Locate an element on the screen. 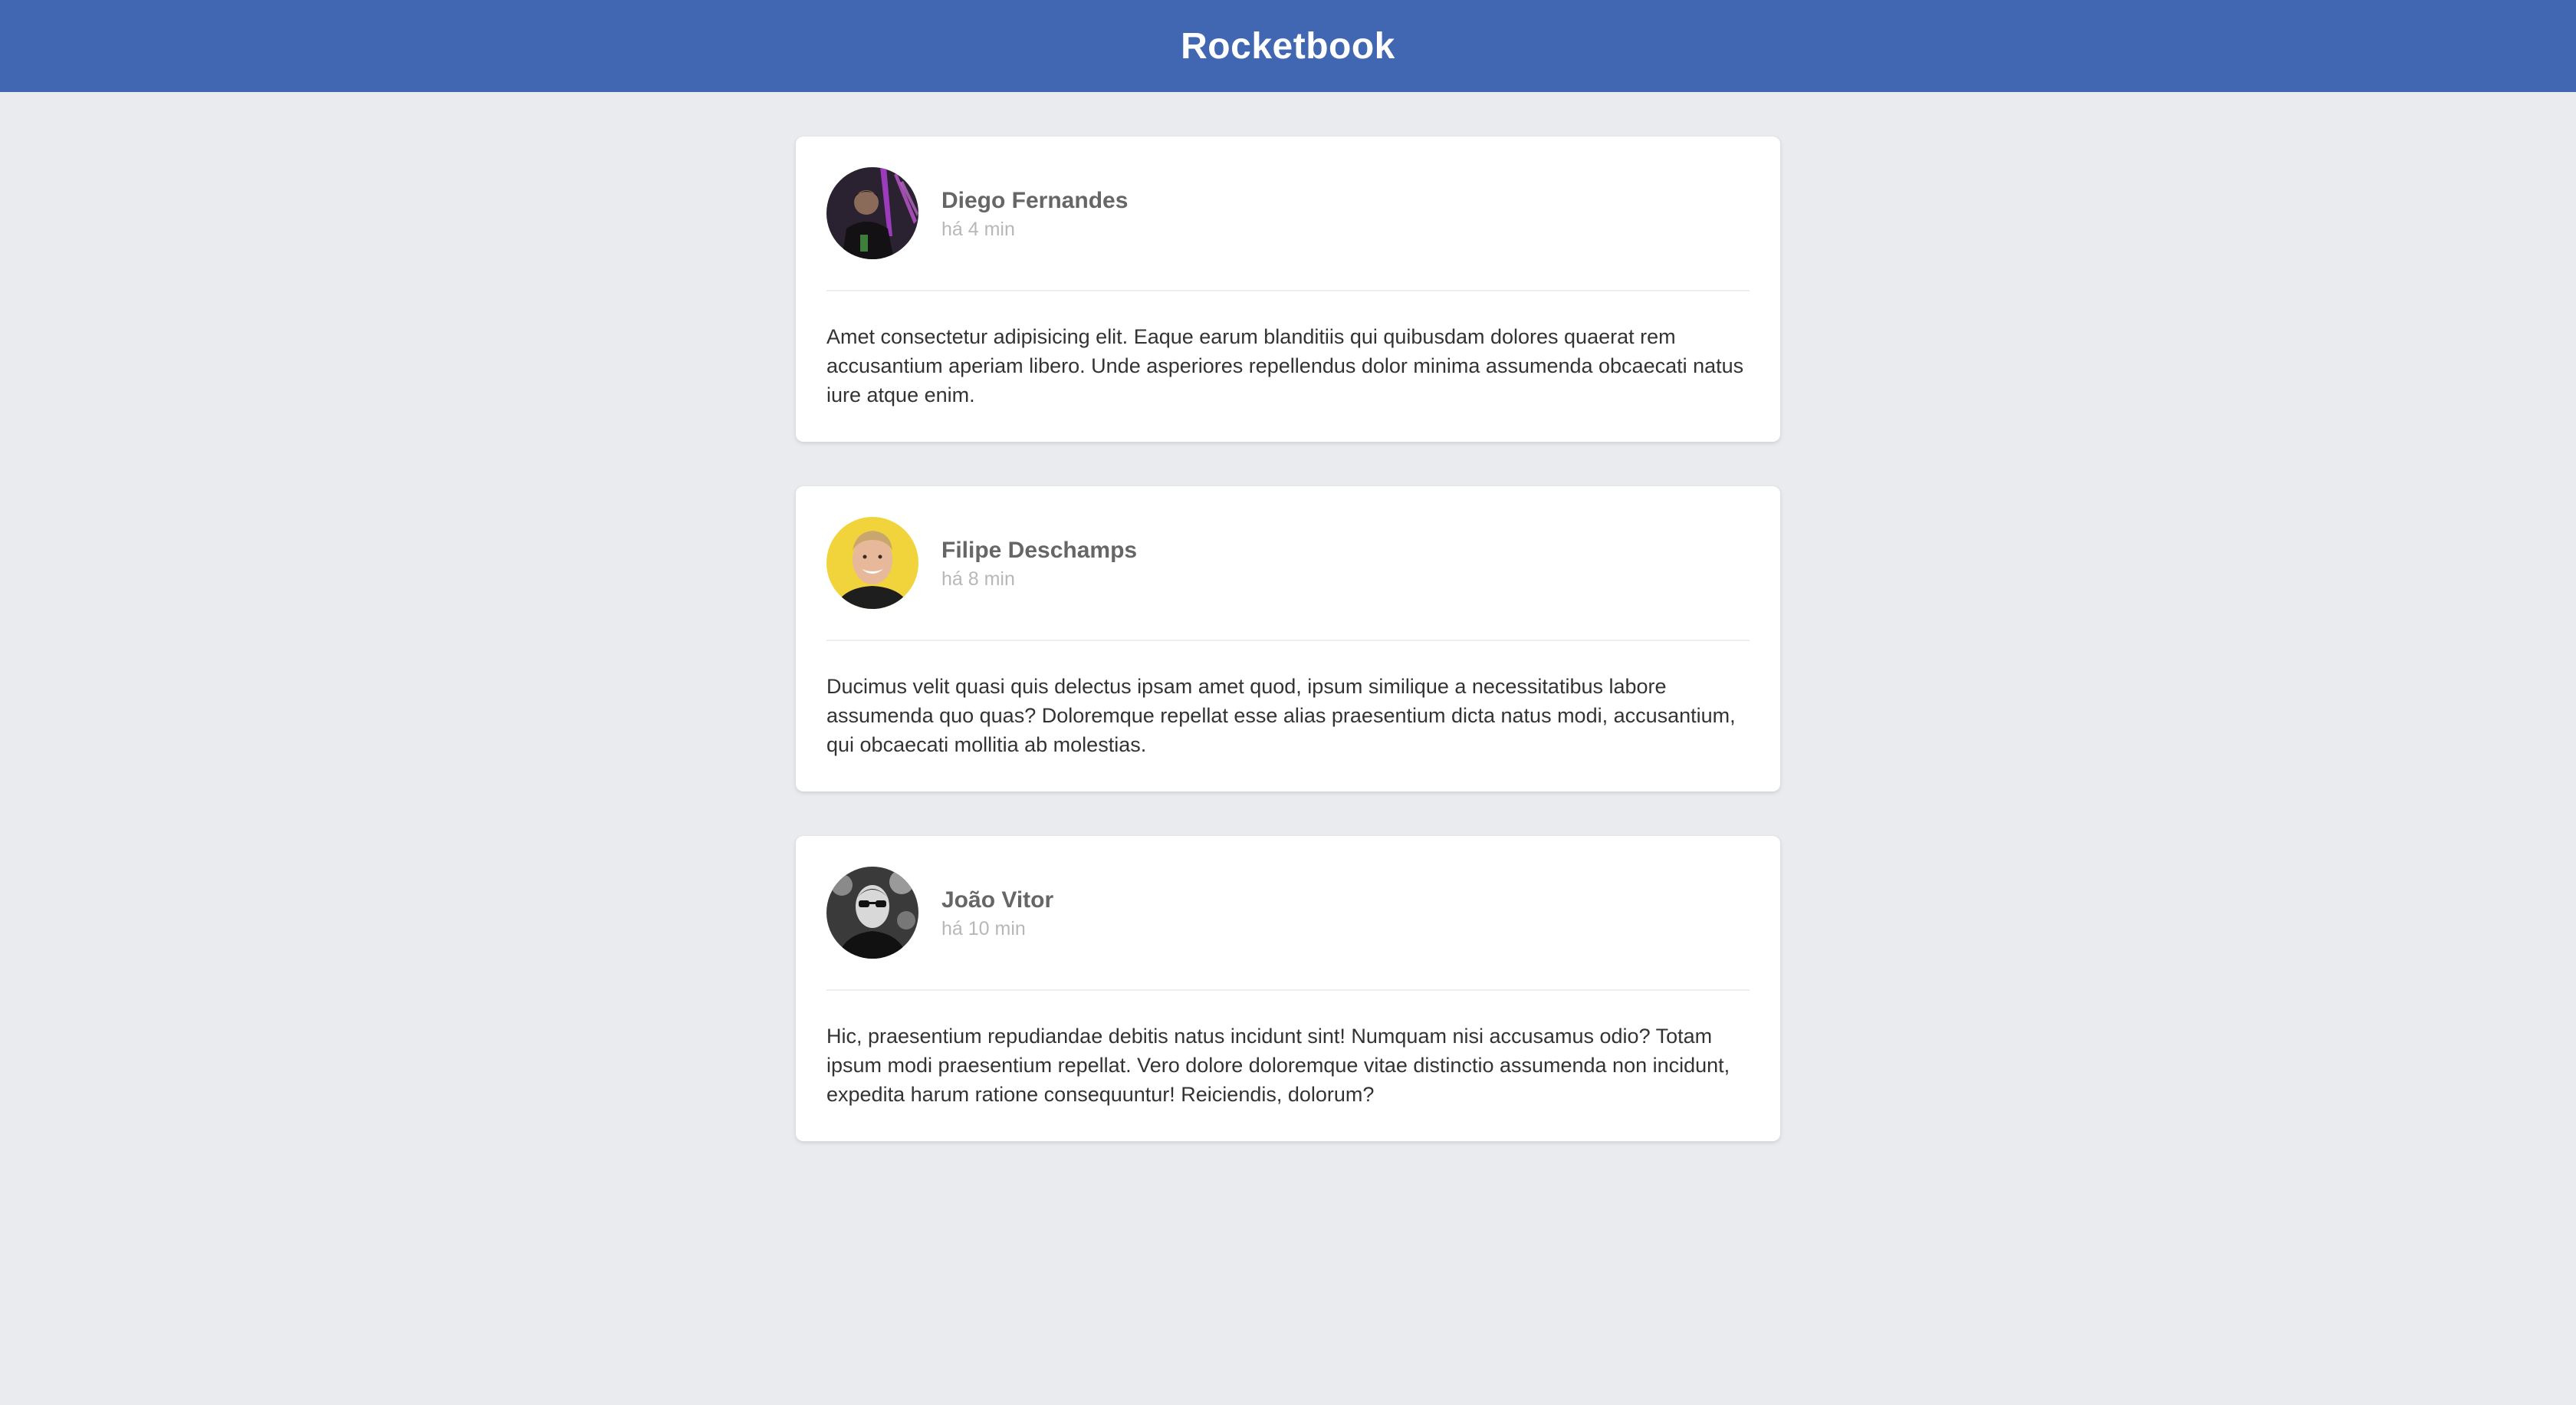 This screenshot has width=2576, height=1405. top-header: Rocketbook is located at coordinates (1288, 46).